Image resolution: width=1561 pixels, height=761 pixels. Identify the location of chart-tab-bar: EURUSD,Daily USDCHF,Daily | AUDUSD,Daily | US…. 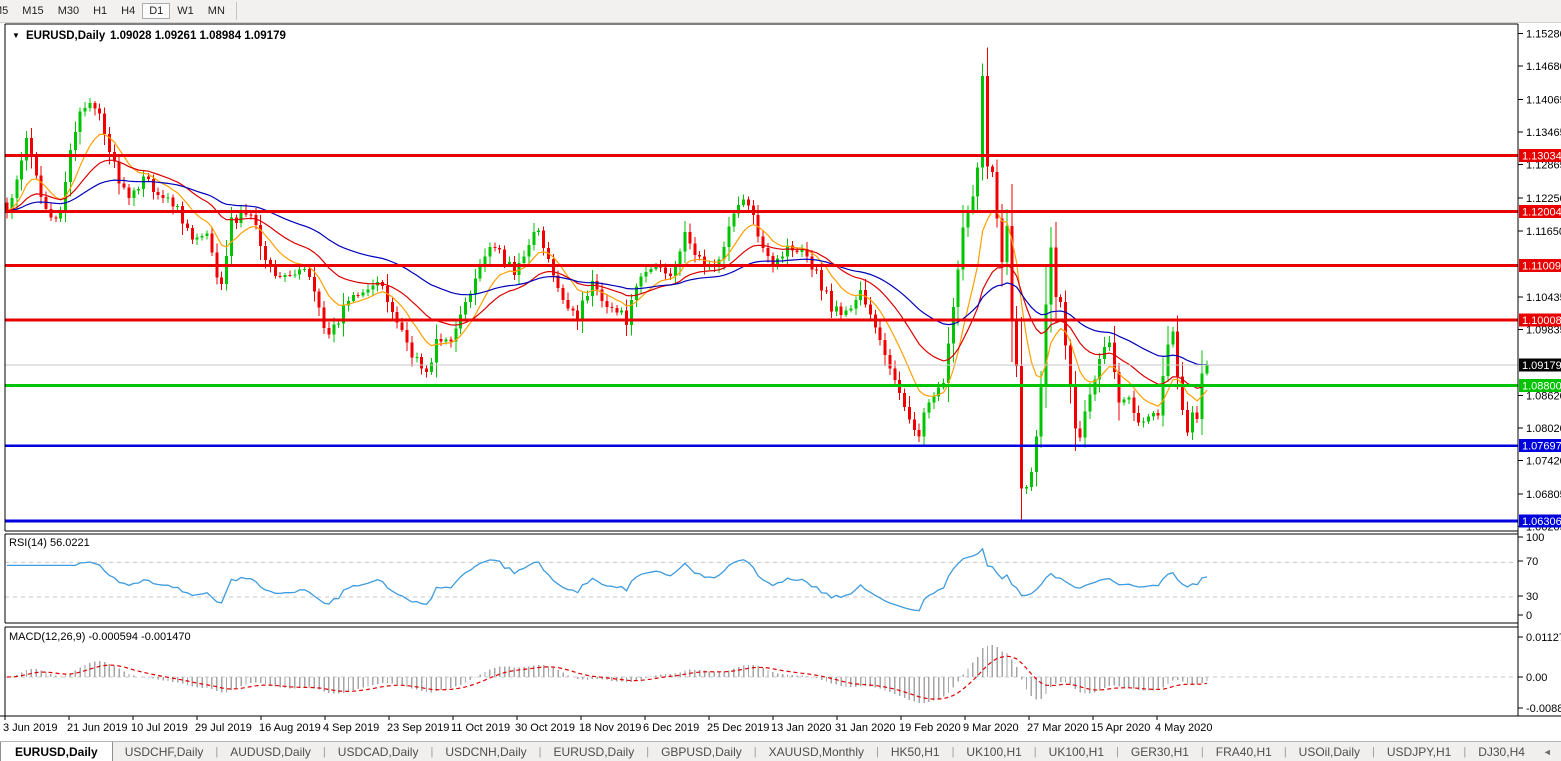
(780, 751).